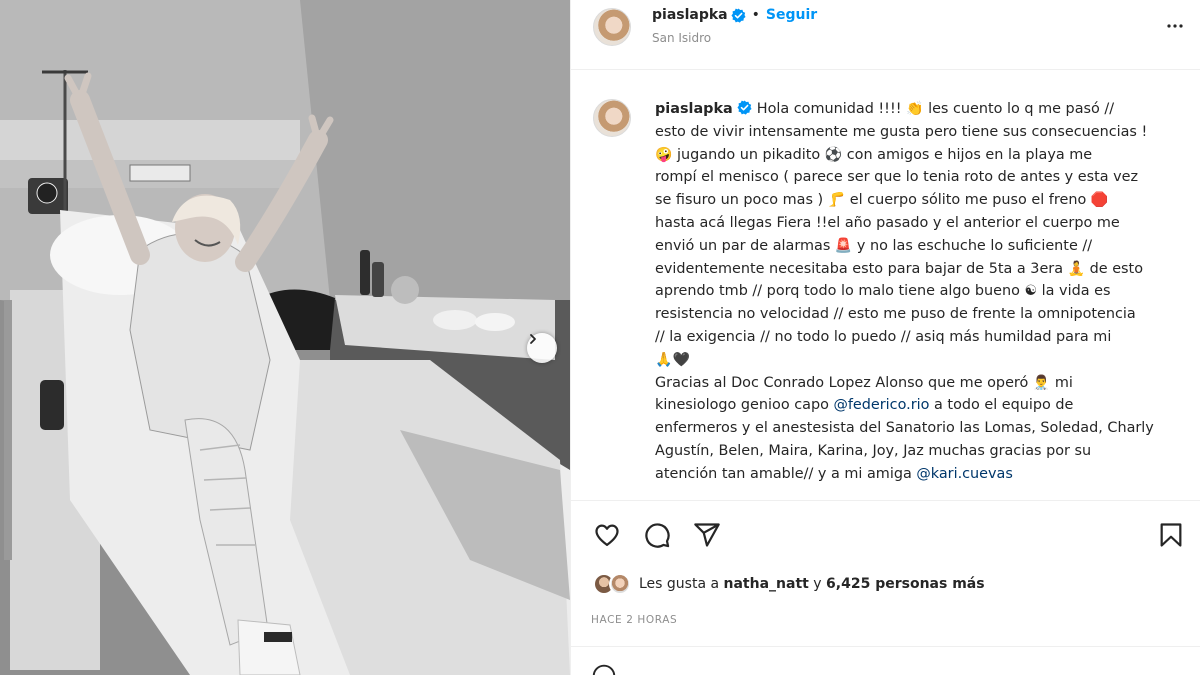 The image size is (1200, 675). Describe the element at coordinates (1076, 268) in the screenshot. I see `emoji-icon: 🧘` at that location.